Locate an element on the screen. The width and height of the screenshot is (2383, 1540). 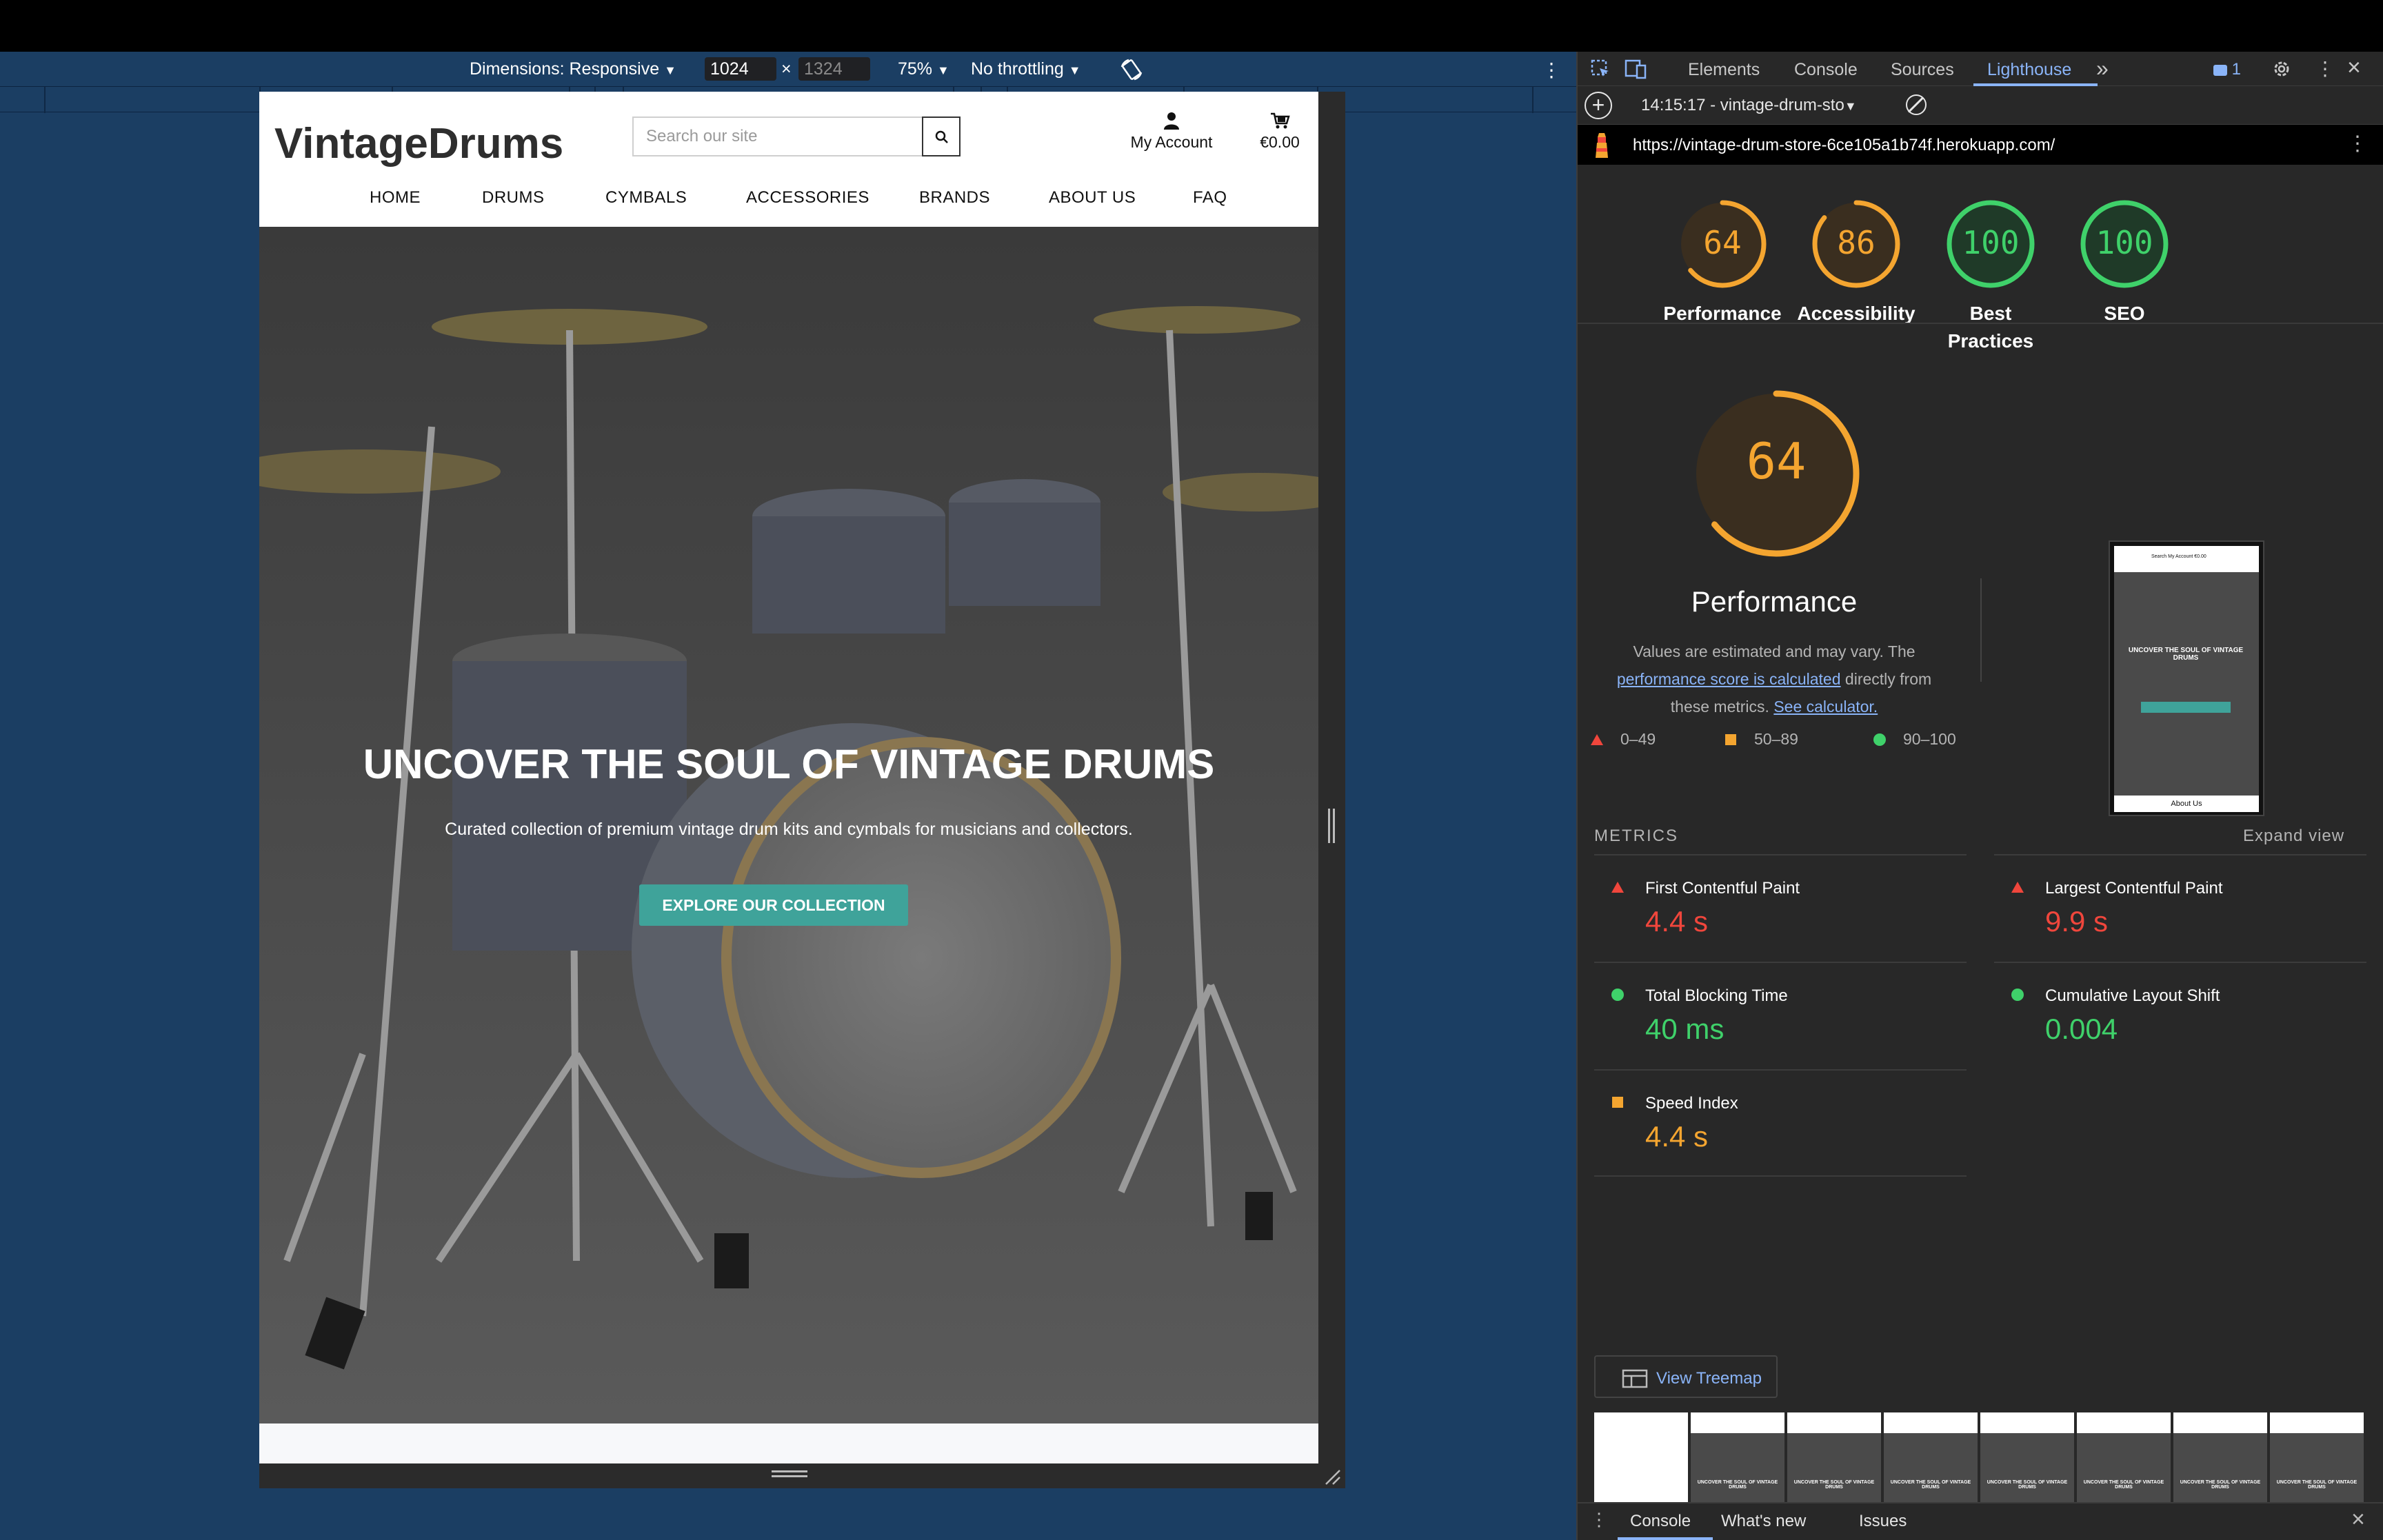
triangle-icon is located at coordinates (1617, 888).